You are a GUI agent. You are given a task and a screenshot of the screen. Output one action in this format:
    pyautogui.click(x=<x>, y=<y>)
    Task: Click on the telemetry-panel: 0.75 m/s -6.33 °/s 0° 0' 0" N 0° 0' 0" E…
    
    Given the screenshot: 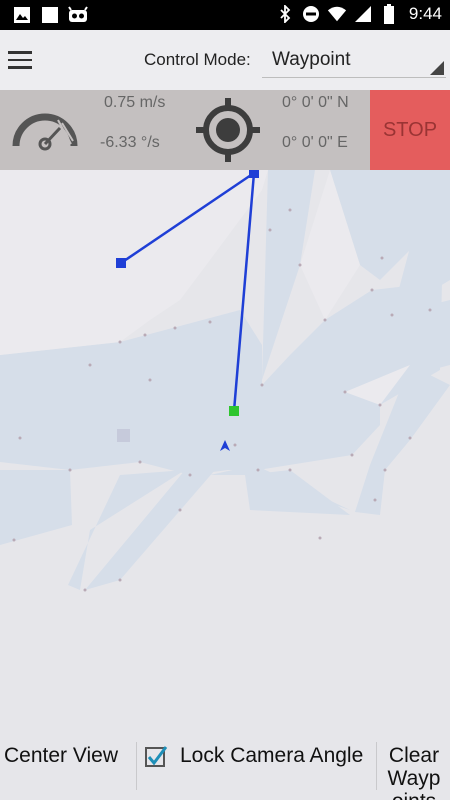 What is the action you would take?
    pyautogui.click(x=225, y=130)
    